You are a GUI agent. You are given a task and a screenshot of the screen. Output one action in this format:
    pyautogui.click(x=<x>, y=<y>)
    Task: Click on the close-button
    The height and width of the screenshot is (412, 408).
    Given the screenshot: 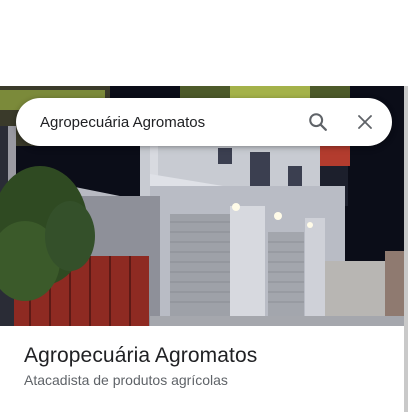 What is the action you would take?
    pyautogui.click(x=365, y=122)
    